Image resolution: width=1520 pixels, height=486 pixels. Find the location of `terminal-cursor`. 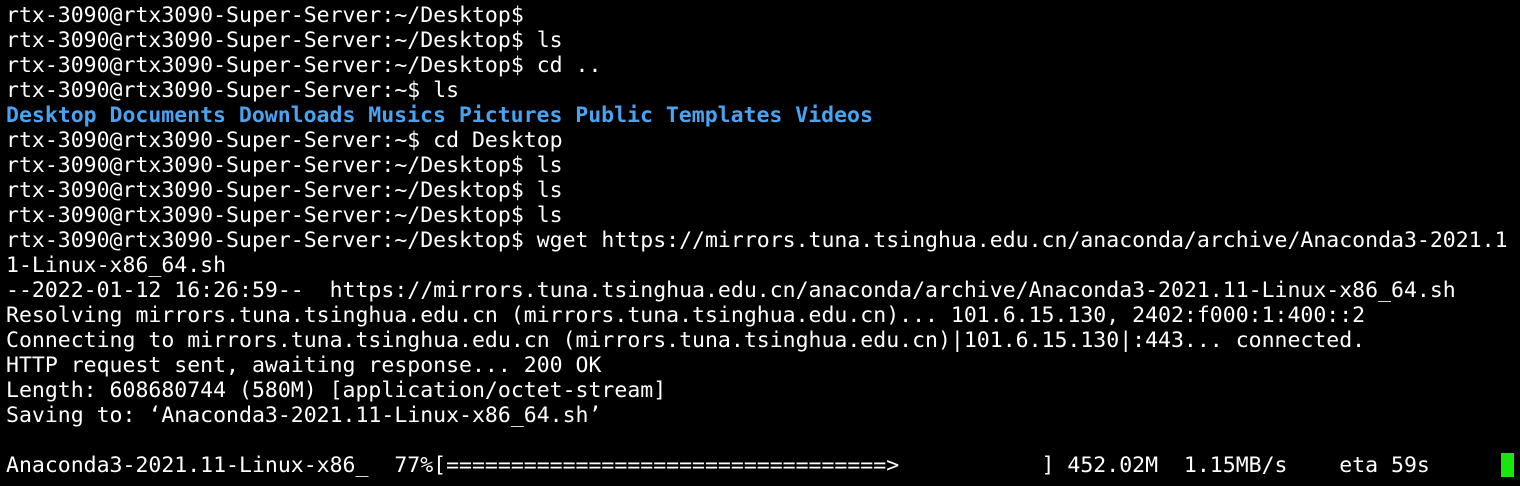

terminal-cursor is located at coordinates (1507, 465).